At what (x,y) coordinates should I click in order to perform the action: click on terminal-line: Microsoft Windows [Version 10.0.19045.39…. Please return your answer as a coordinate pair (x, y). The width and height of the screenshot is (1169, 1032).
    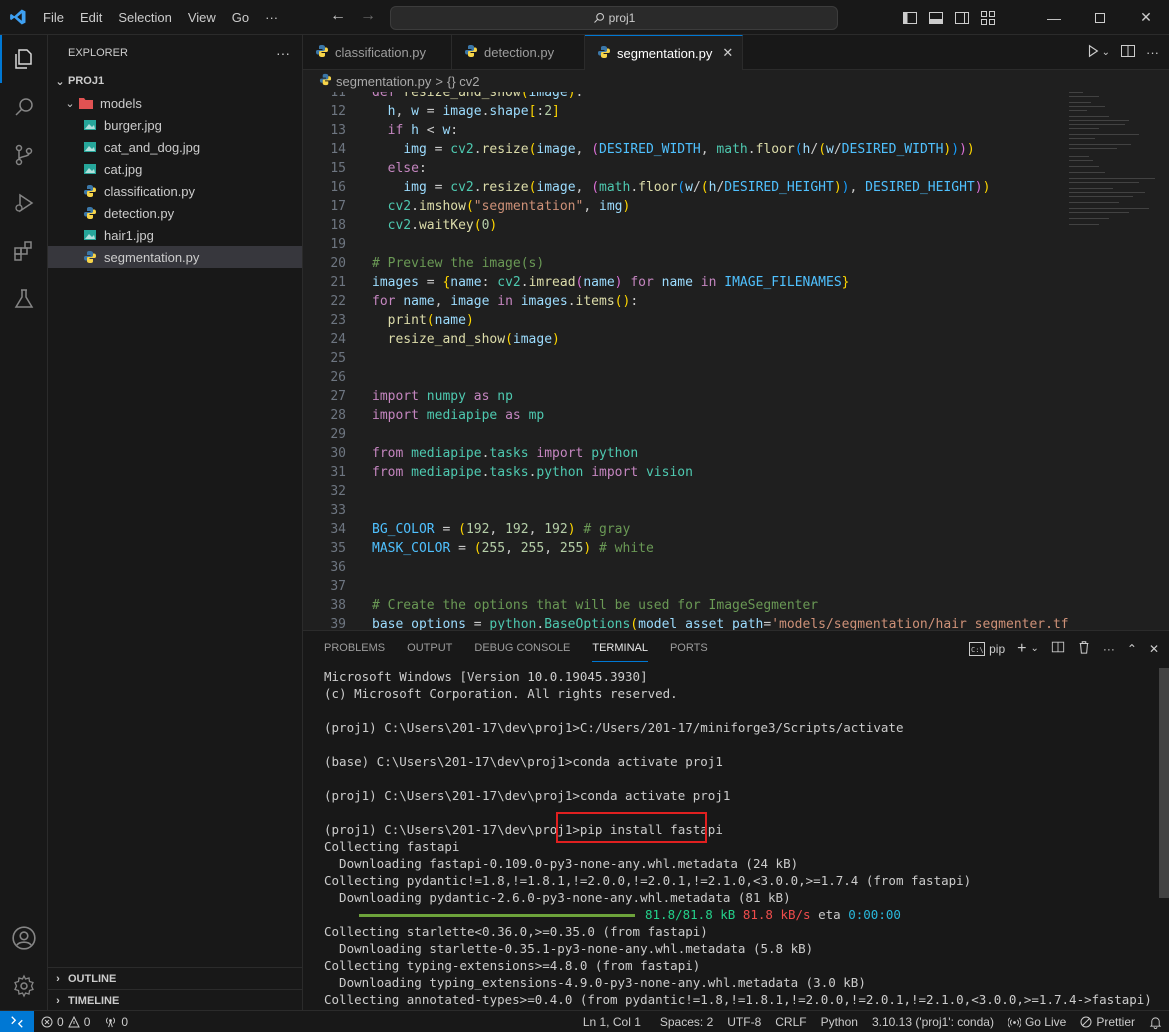
    Looking at the image, I should click on (486, 676).